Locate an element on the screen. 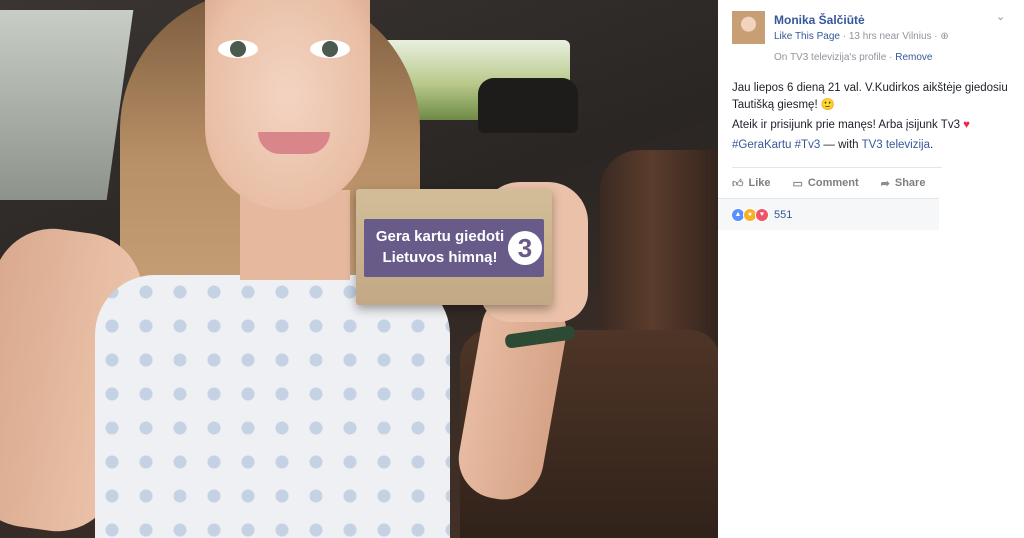 The image size is (1024, 538). heart-icon: ♥ is located at coordinates (966, 125).